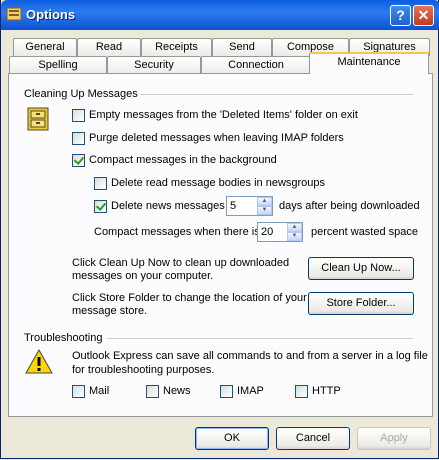  What do you see at coordinates (394, 438) in the screenshot?
I see `apply-button: Apply` at bounding box center [394, 438].